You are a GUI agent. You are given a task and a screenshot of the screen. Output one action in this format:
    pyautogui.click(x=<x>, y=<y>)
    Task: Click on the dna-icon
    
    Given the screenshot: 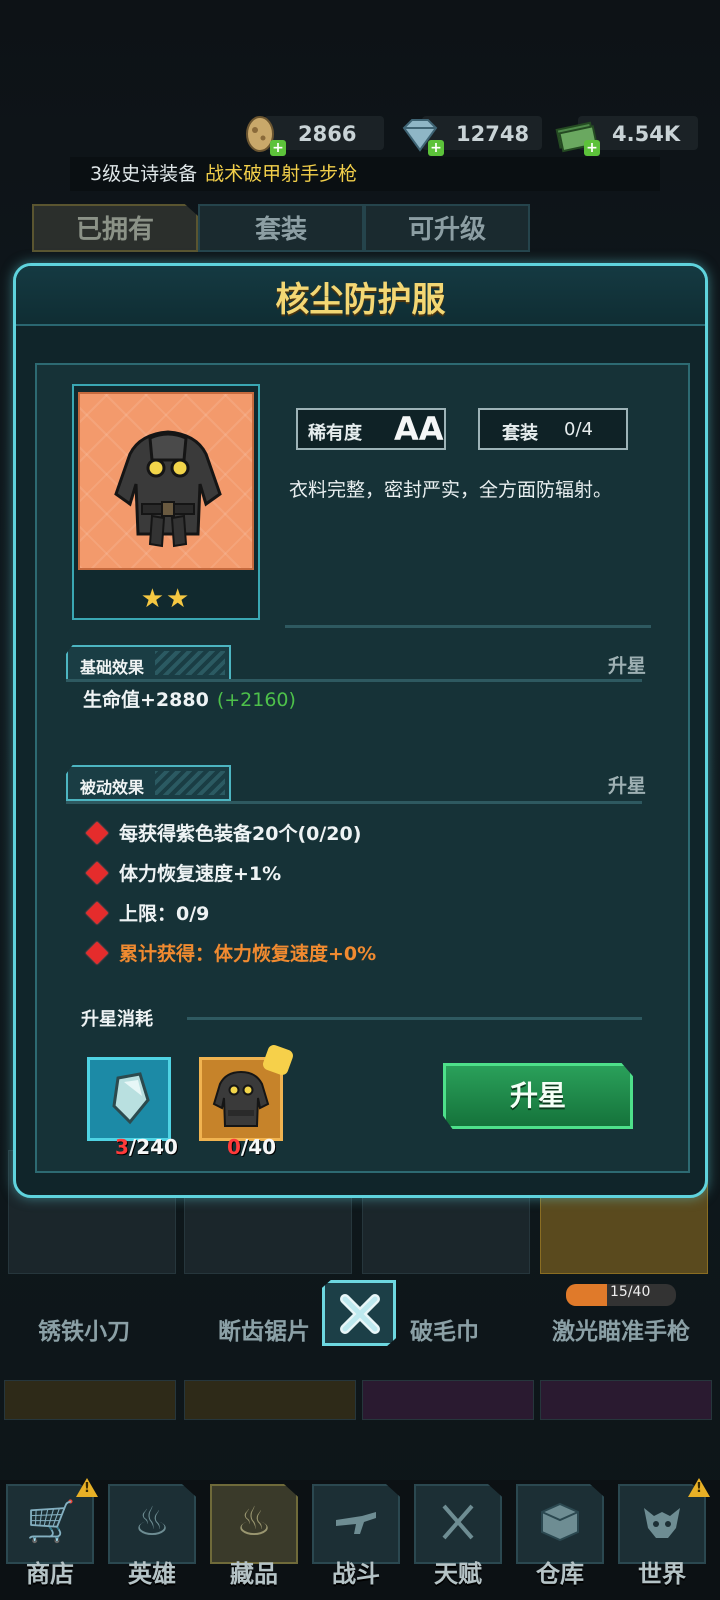 What is the action you would take?
    pyautogui.click(x=458, y=1522)
    